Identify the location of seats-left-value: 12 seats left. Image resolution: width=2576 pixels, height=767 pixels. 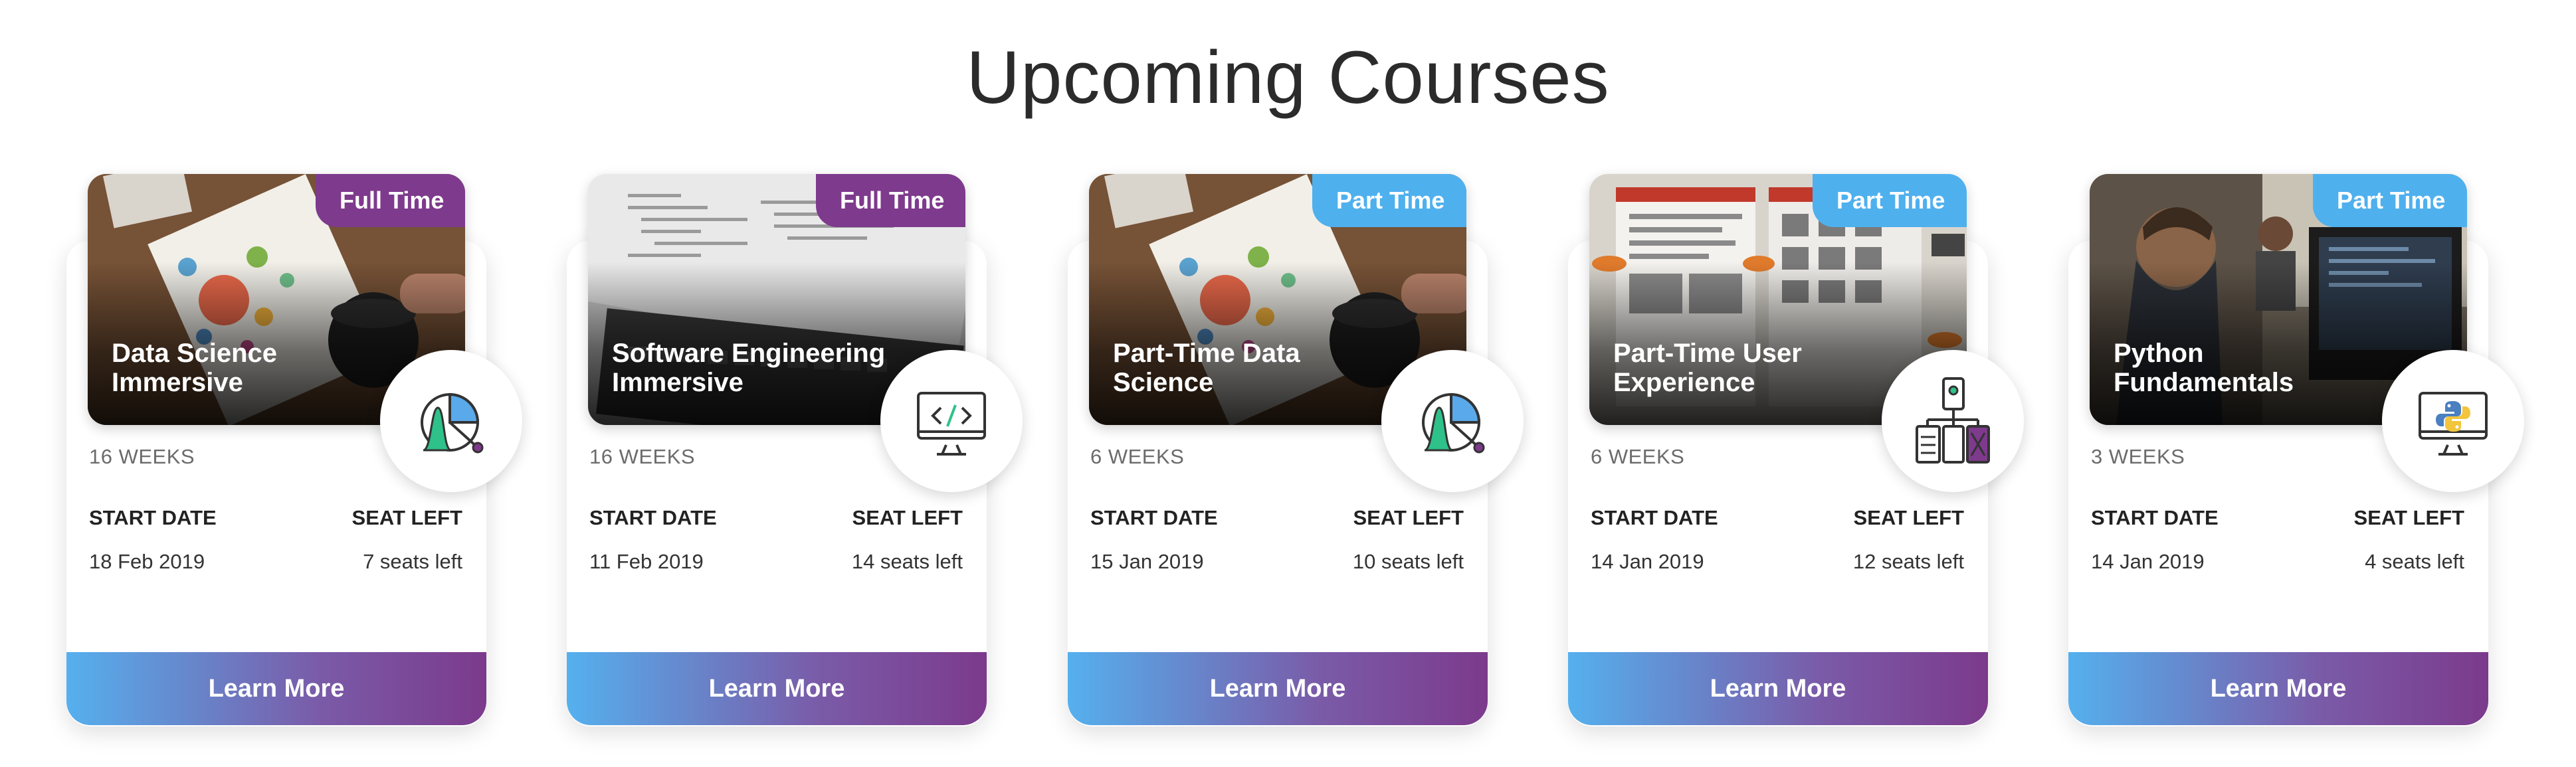
(1908, 561).